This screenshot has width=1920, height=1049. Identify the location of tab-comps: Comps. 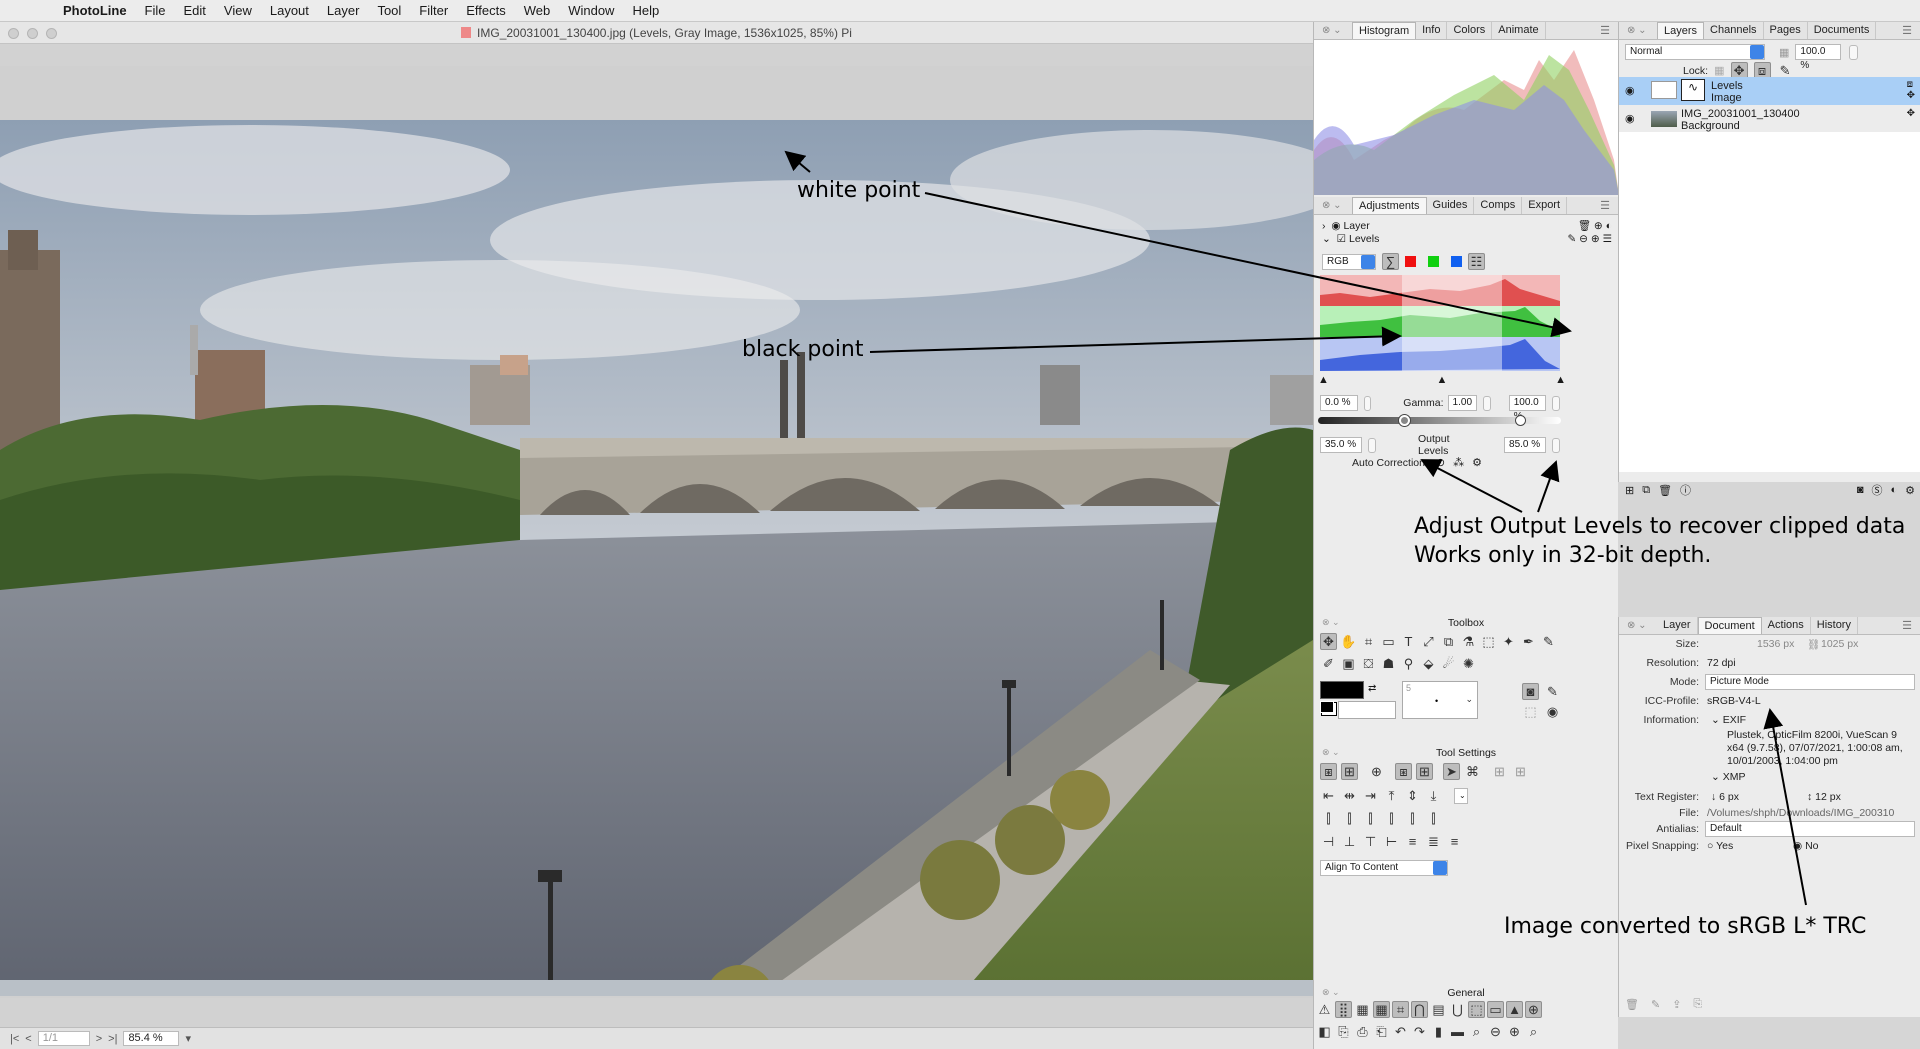
(1498, 205).